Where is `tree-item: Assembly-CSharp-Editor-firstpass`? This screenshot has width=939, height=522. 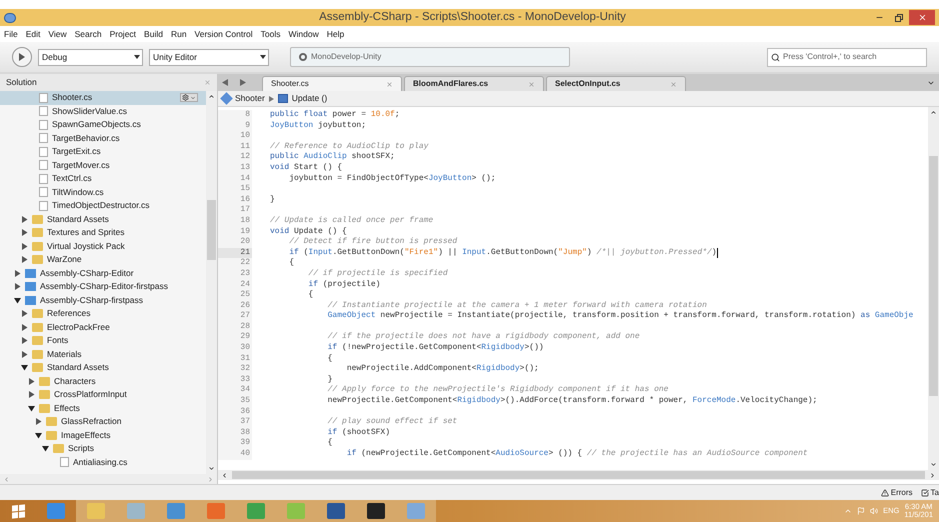
tree-item: Assembly-CSharp-Editor-firstpass is located at coordinates (103, 287).